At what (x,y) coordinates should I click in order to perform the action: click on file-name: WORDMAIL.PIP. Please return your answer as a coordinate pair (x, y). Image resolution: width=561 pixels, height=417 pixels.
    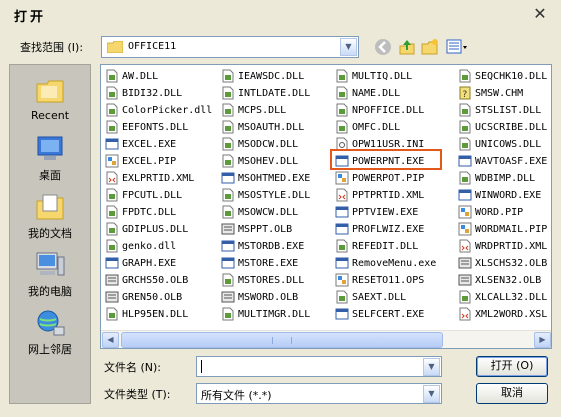
    Looking at the image, I should click on (511, 229).